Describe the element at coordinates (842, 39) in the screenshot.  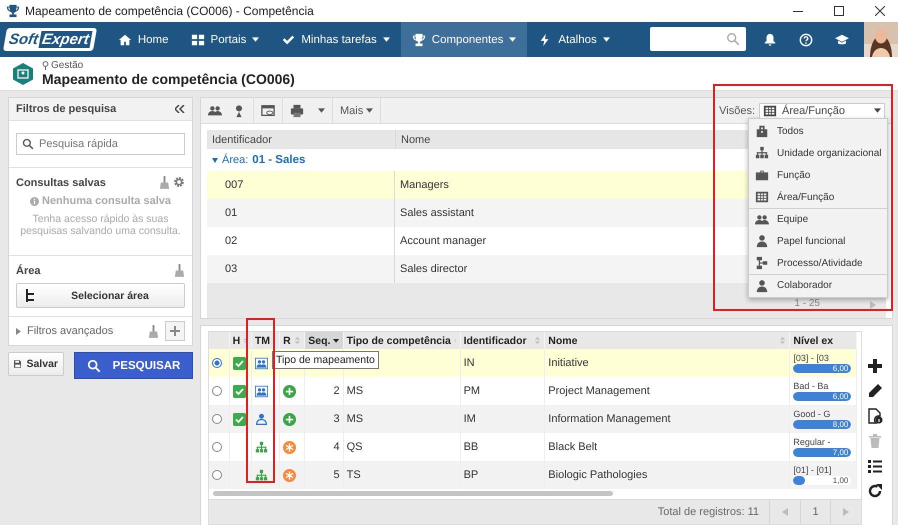
I see `graduation-cap-icon` at that location.